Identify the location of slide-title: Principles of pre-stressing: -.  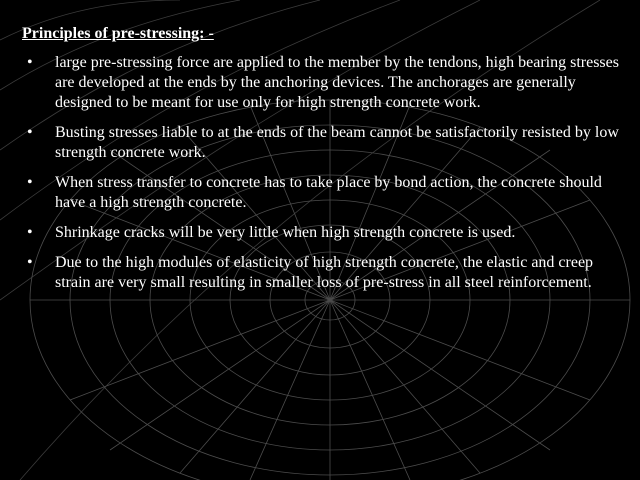
(118, 33).